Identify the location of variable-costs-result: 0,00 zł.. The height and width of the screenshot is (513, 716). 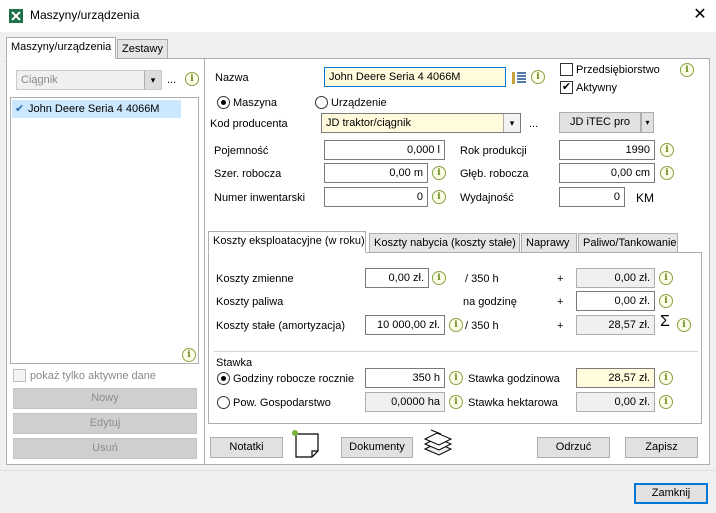
(615, 278).